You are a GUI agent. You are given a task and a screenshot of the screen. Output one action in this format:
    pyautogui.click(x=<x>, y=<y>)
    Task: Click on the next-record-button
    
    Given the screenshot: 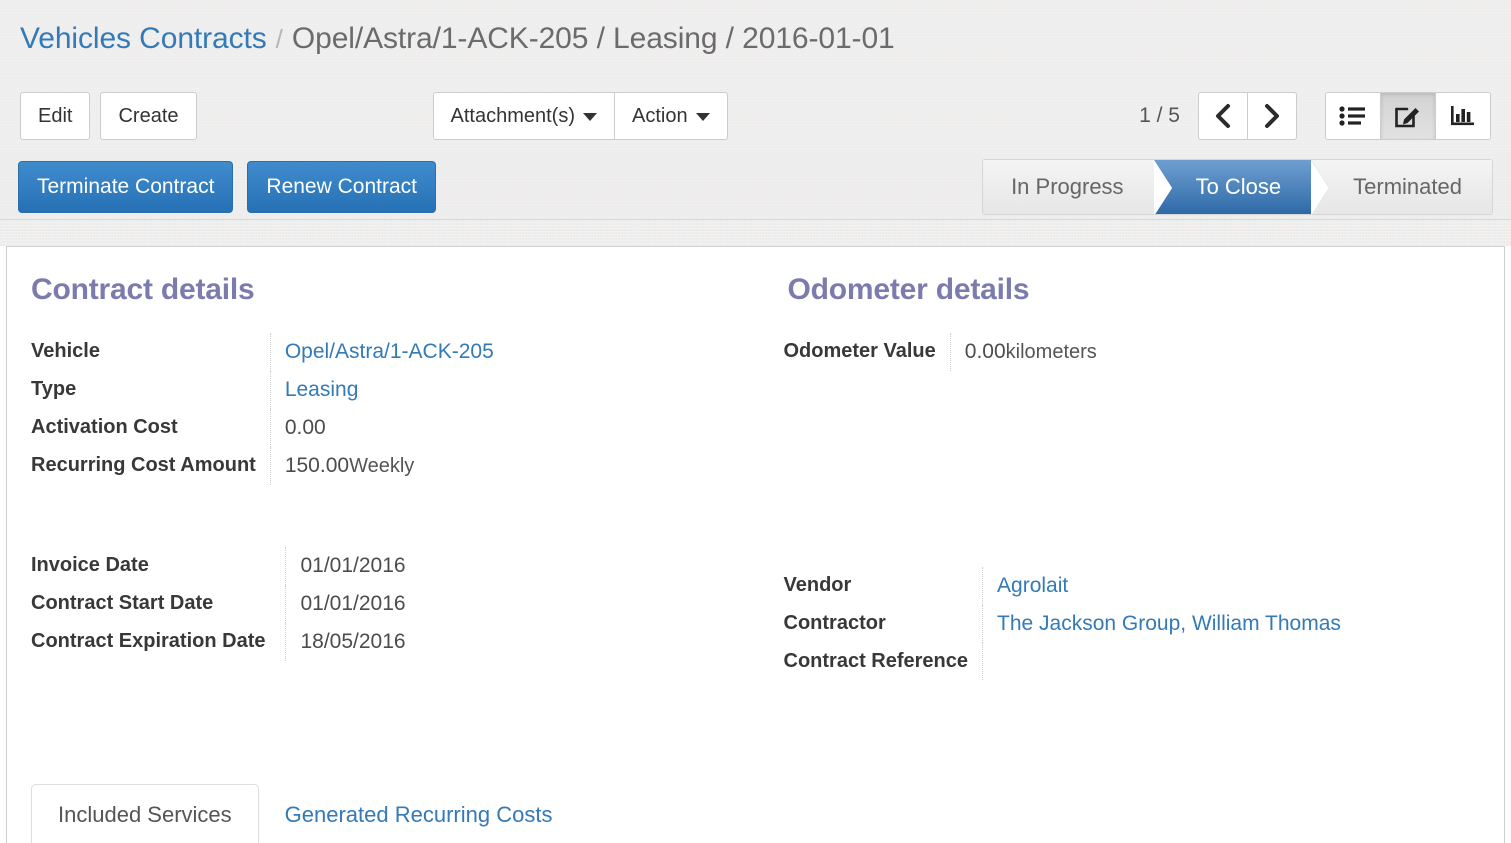 What is the action you would take?
    pyautogui.click(x=1272, y=116)
    